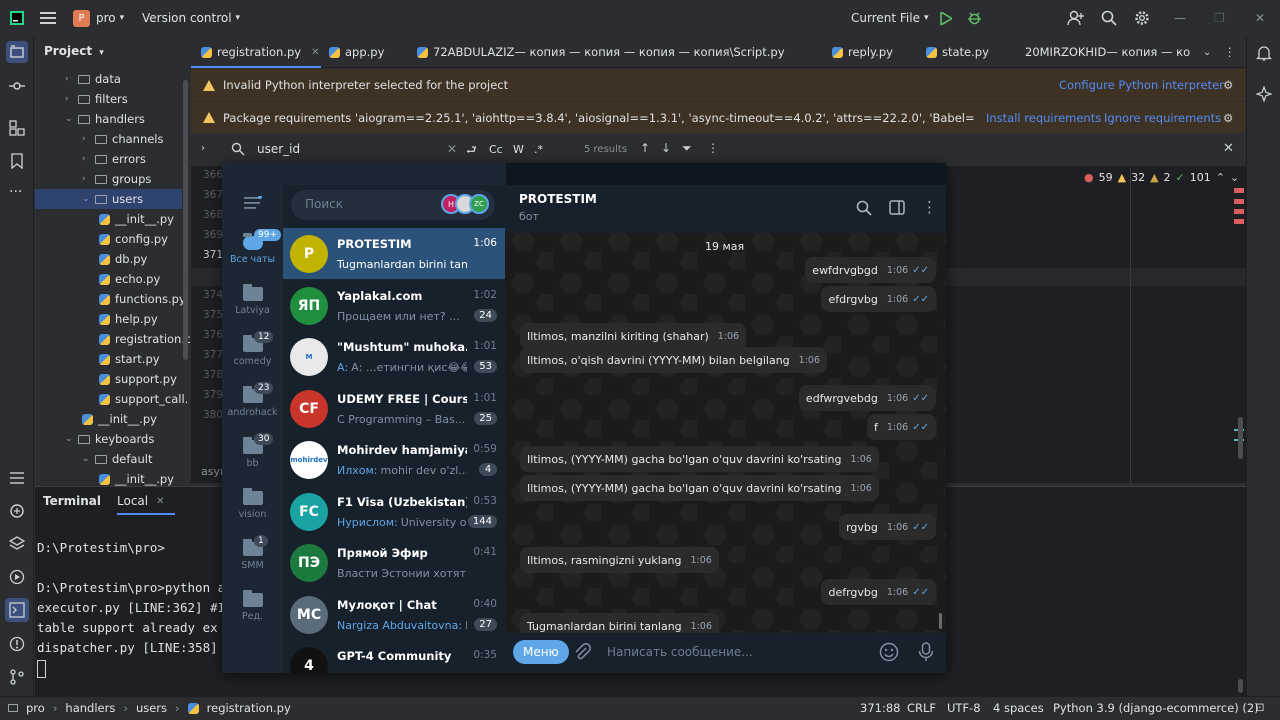 This screenshot has height=720, width=1280. Describe the element at coordinates (35, 708) in the screenshot. I see `breadcrumb-item: pro` at that location.